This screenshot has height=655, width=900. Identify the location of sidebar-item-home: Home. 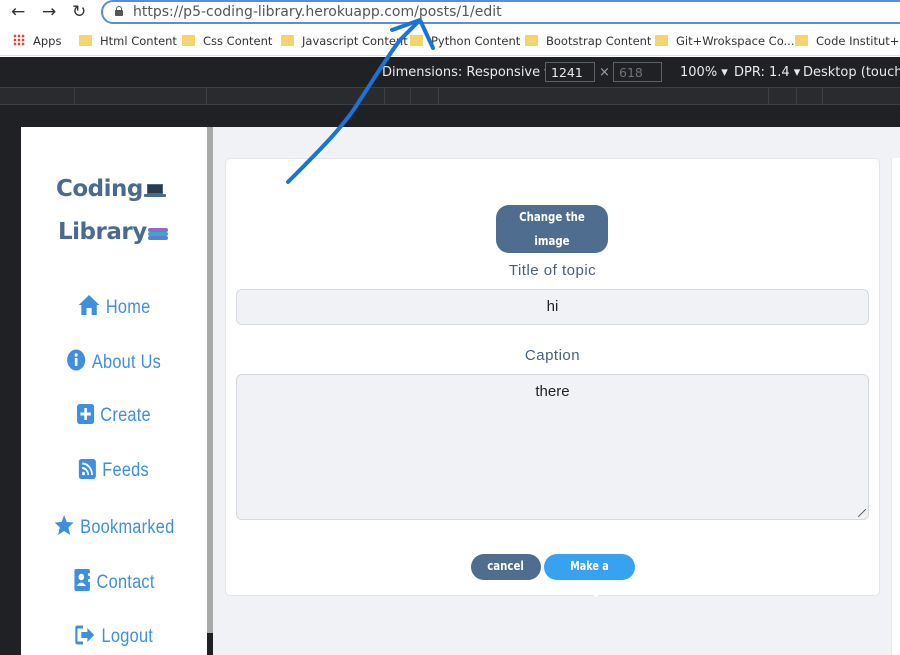
(114, 306).